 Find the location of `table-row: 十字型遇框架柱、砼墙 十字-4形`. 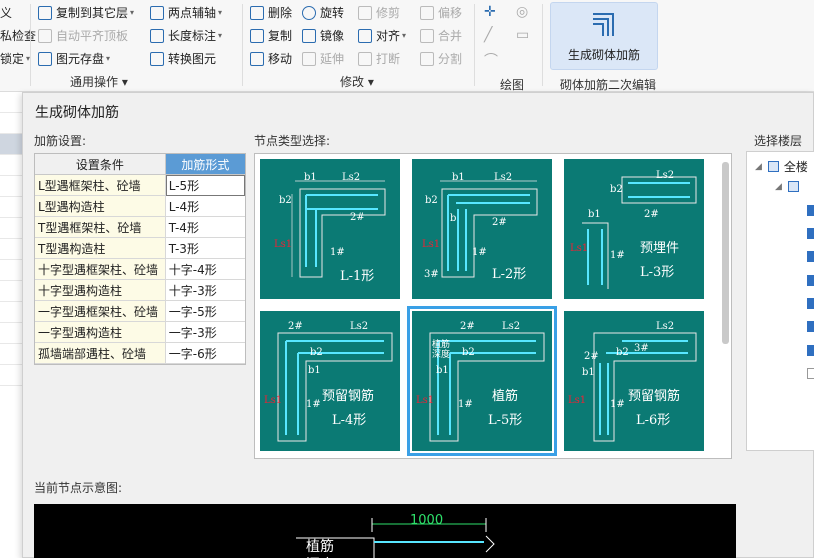

table-row: 十字型遇框架柱、砼墙 十字-4形 is located at coordinates (140, 269).